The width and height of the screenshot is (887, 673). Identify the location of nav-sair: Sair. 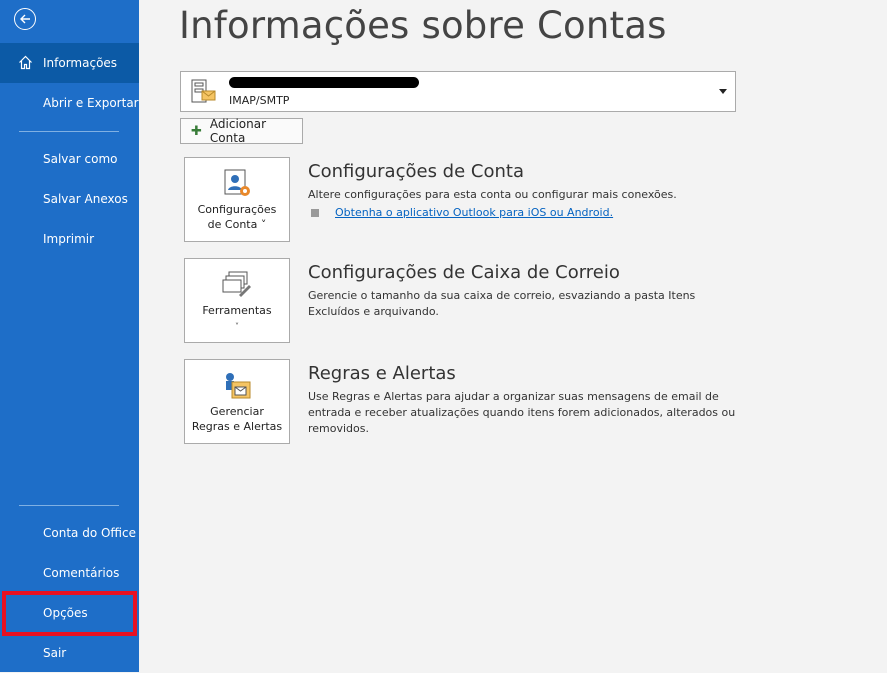
(69, 653).